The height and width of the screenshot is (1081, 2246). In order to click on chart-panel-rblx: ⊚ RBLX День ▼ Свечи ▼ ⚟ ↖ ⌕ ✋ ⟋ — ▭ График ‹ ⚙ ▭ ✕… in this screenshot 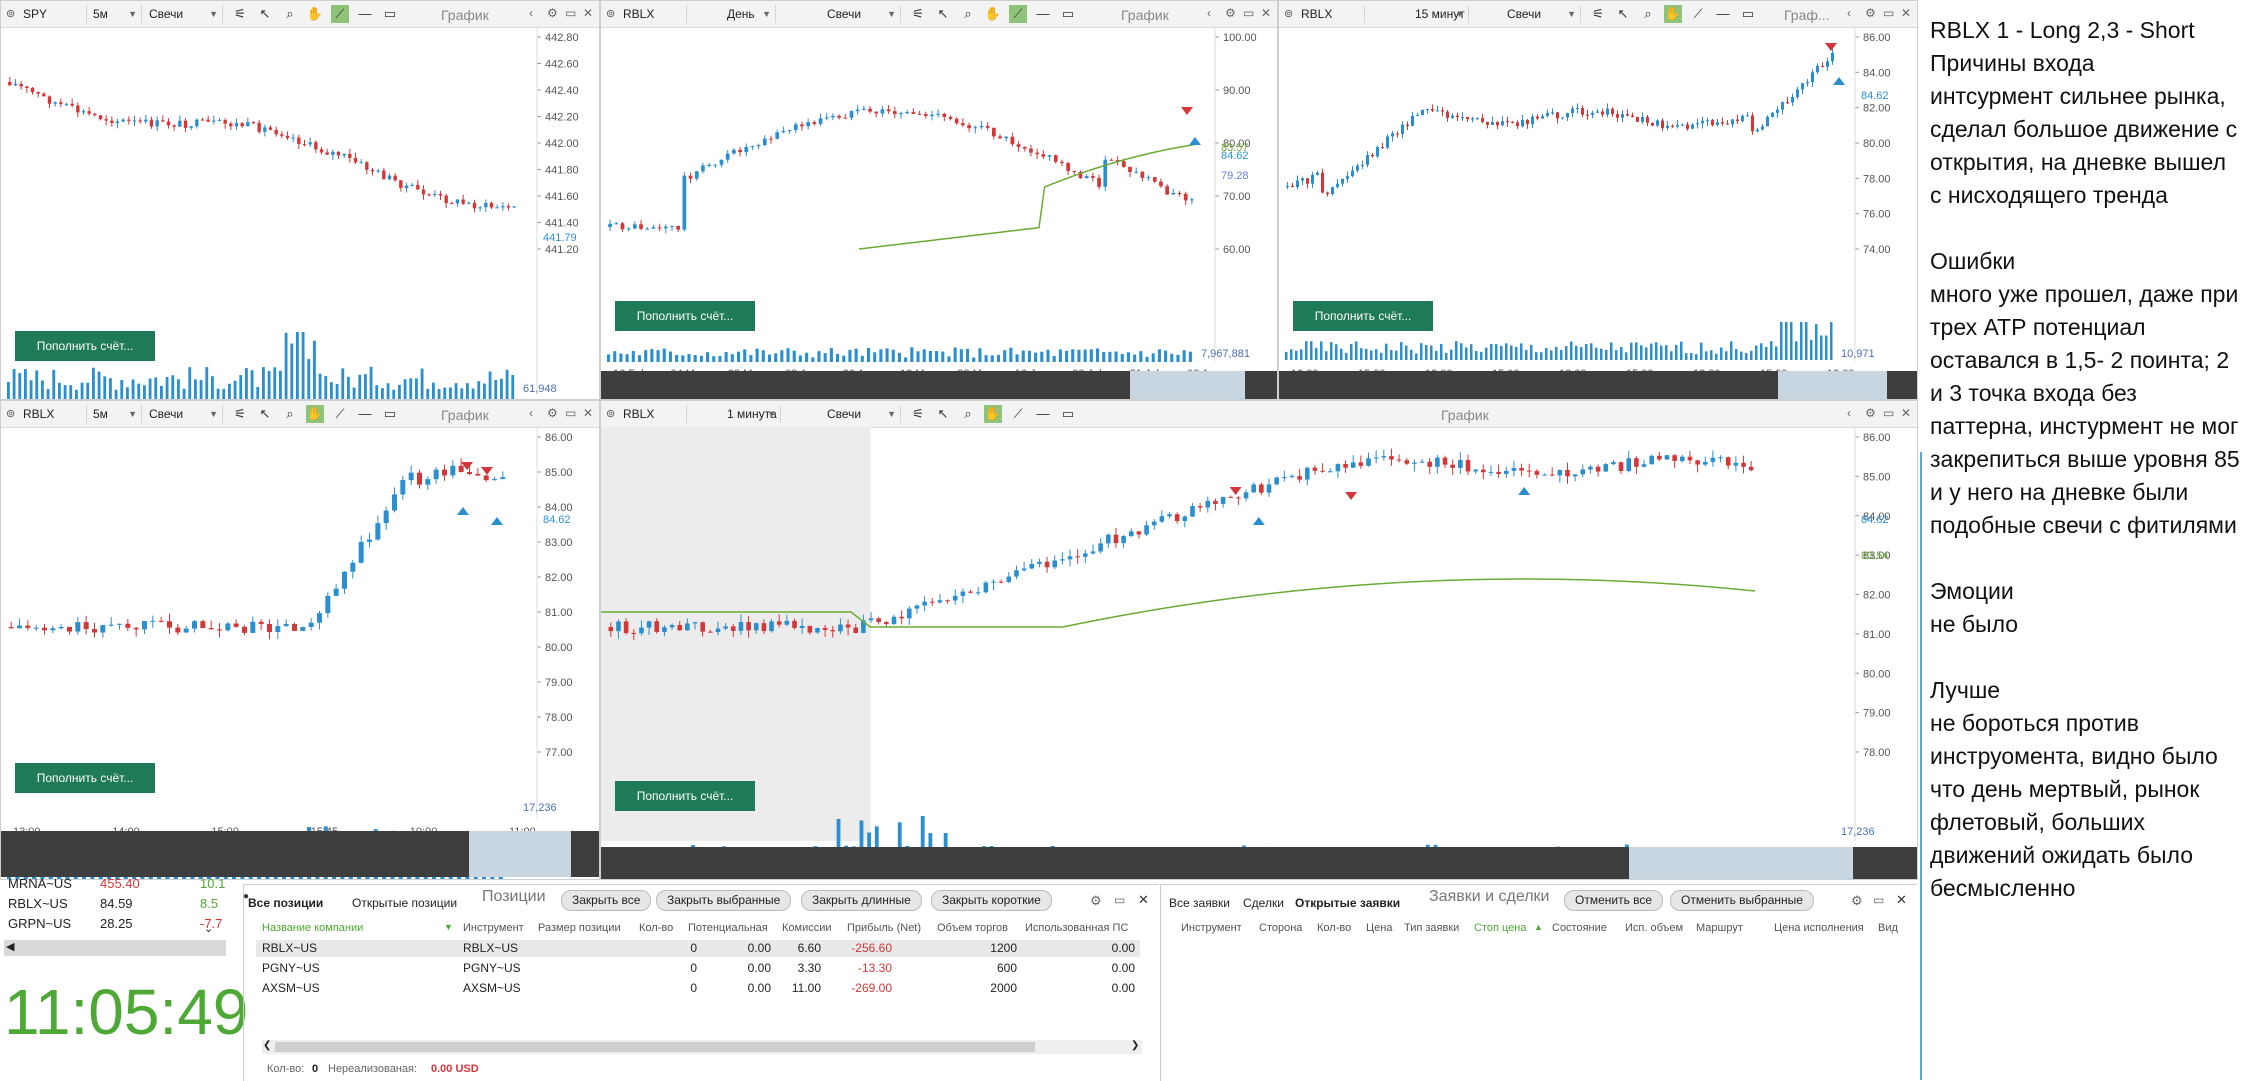, I will do `click(939, 200)`.